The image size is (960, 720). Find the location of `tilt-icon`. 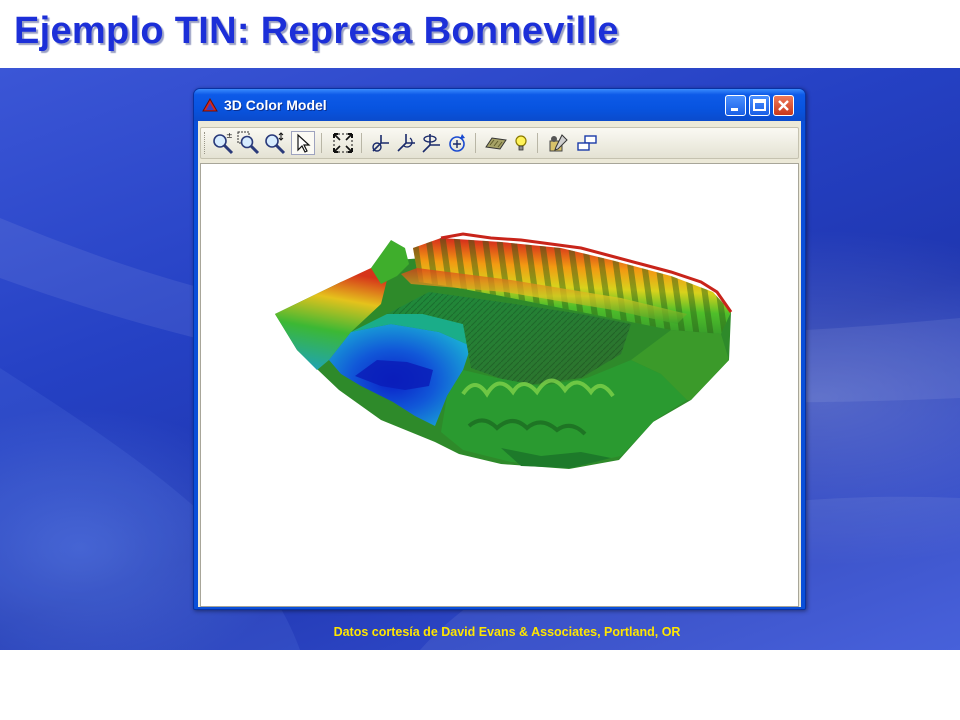

tilt-icon is located at coordinates (431, 143).